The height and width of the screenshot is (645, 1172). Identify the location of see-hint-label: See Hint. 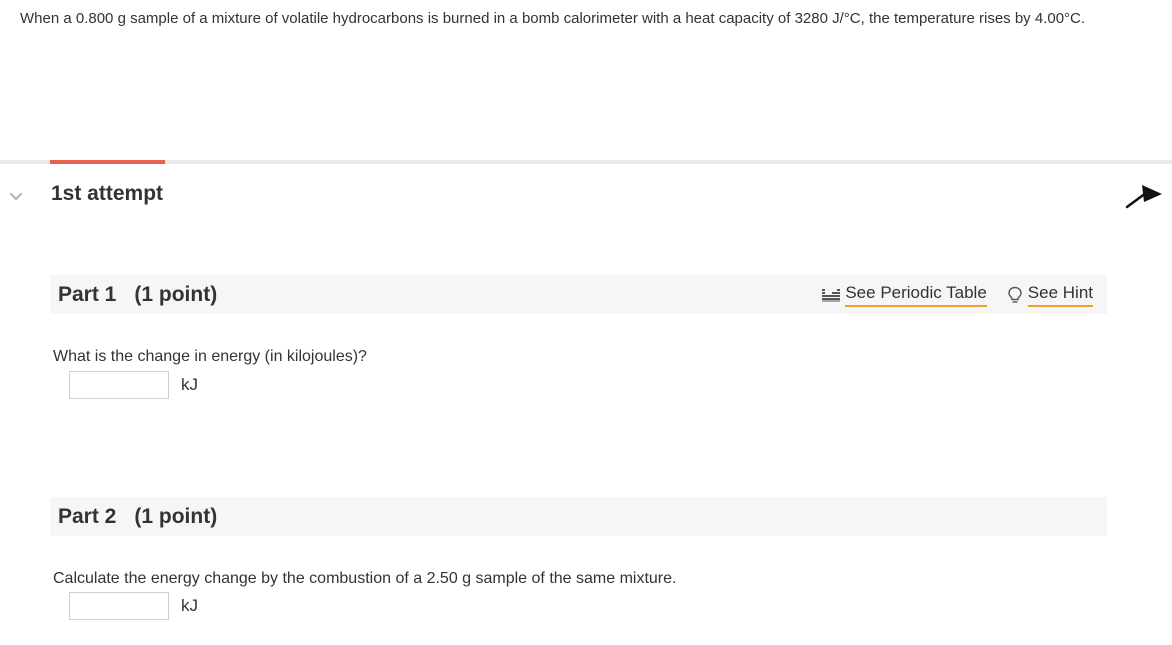
(1060, 294).